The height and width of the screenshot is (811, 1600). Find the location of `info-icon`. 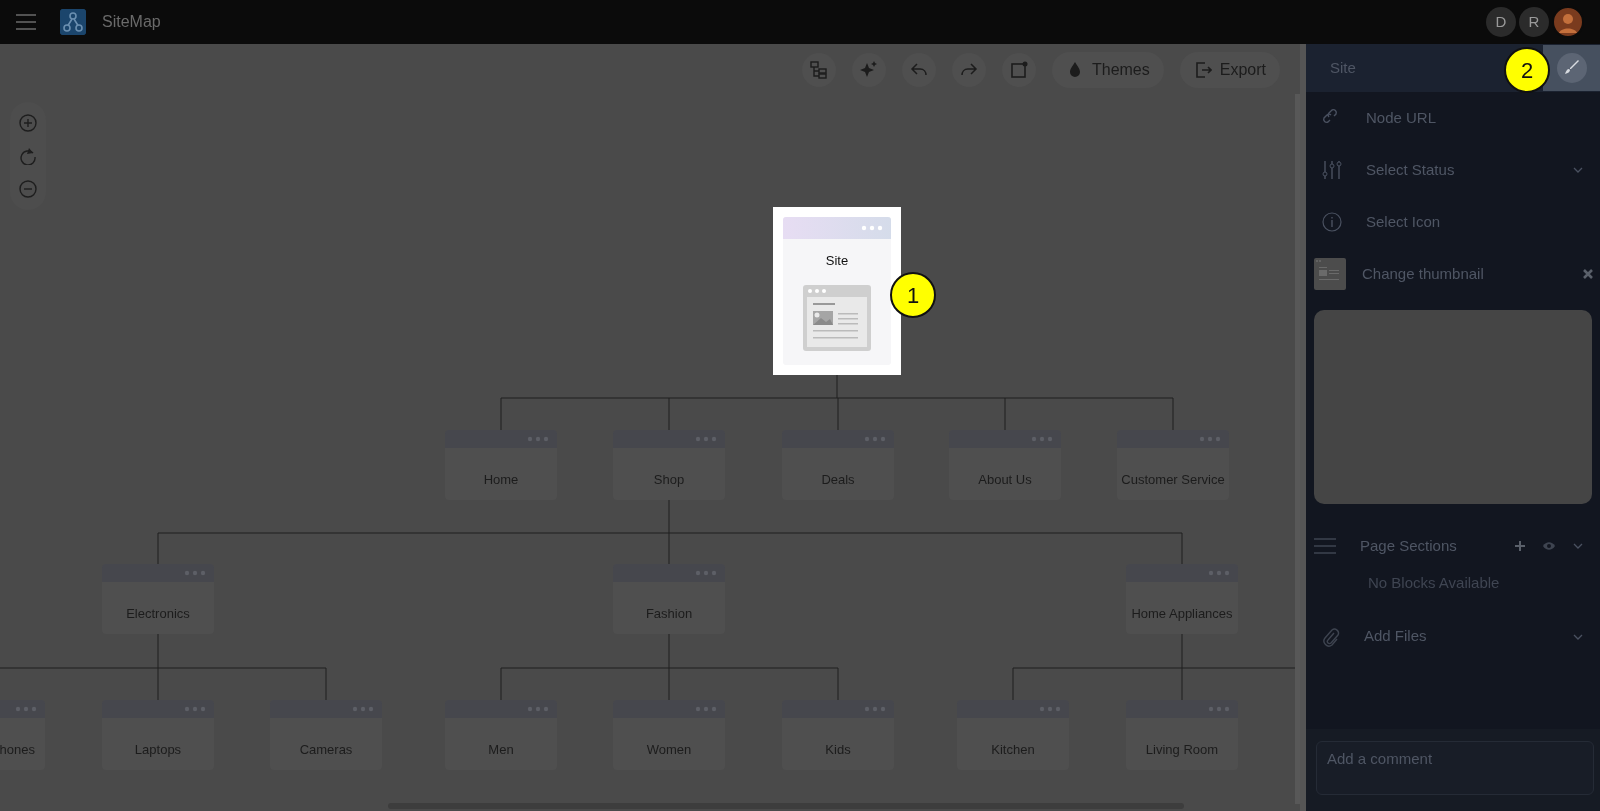

info-icon is located at coordinates (1332, 222).